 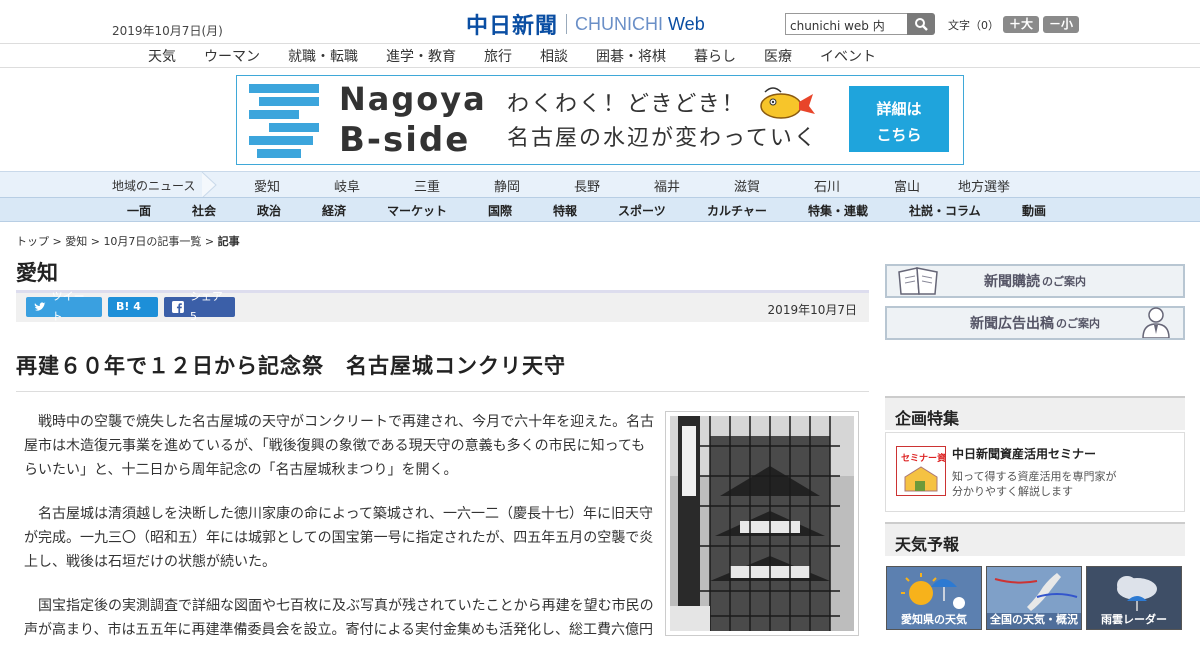 What do you see at coordinates (1034, 484) in the screenshot?
I see `kikaku-description: 知って得する資産活用を専門家が 分かりやすく解説します` at bounding box center [1034, 484].